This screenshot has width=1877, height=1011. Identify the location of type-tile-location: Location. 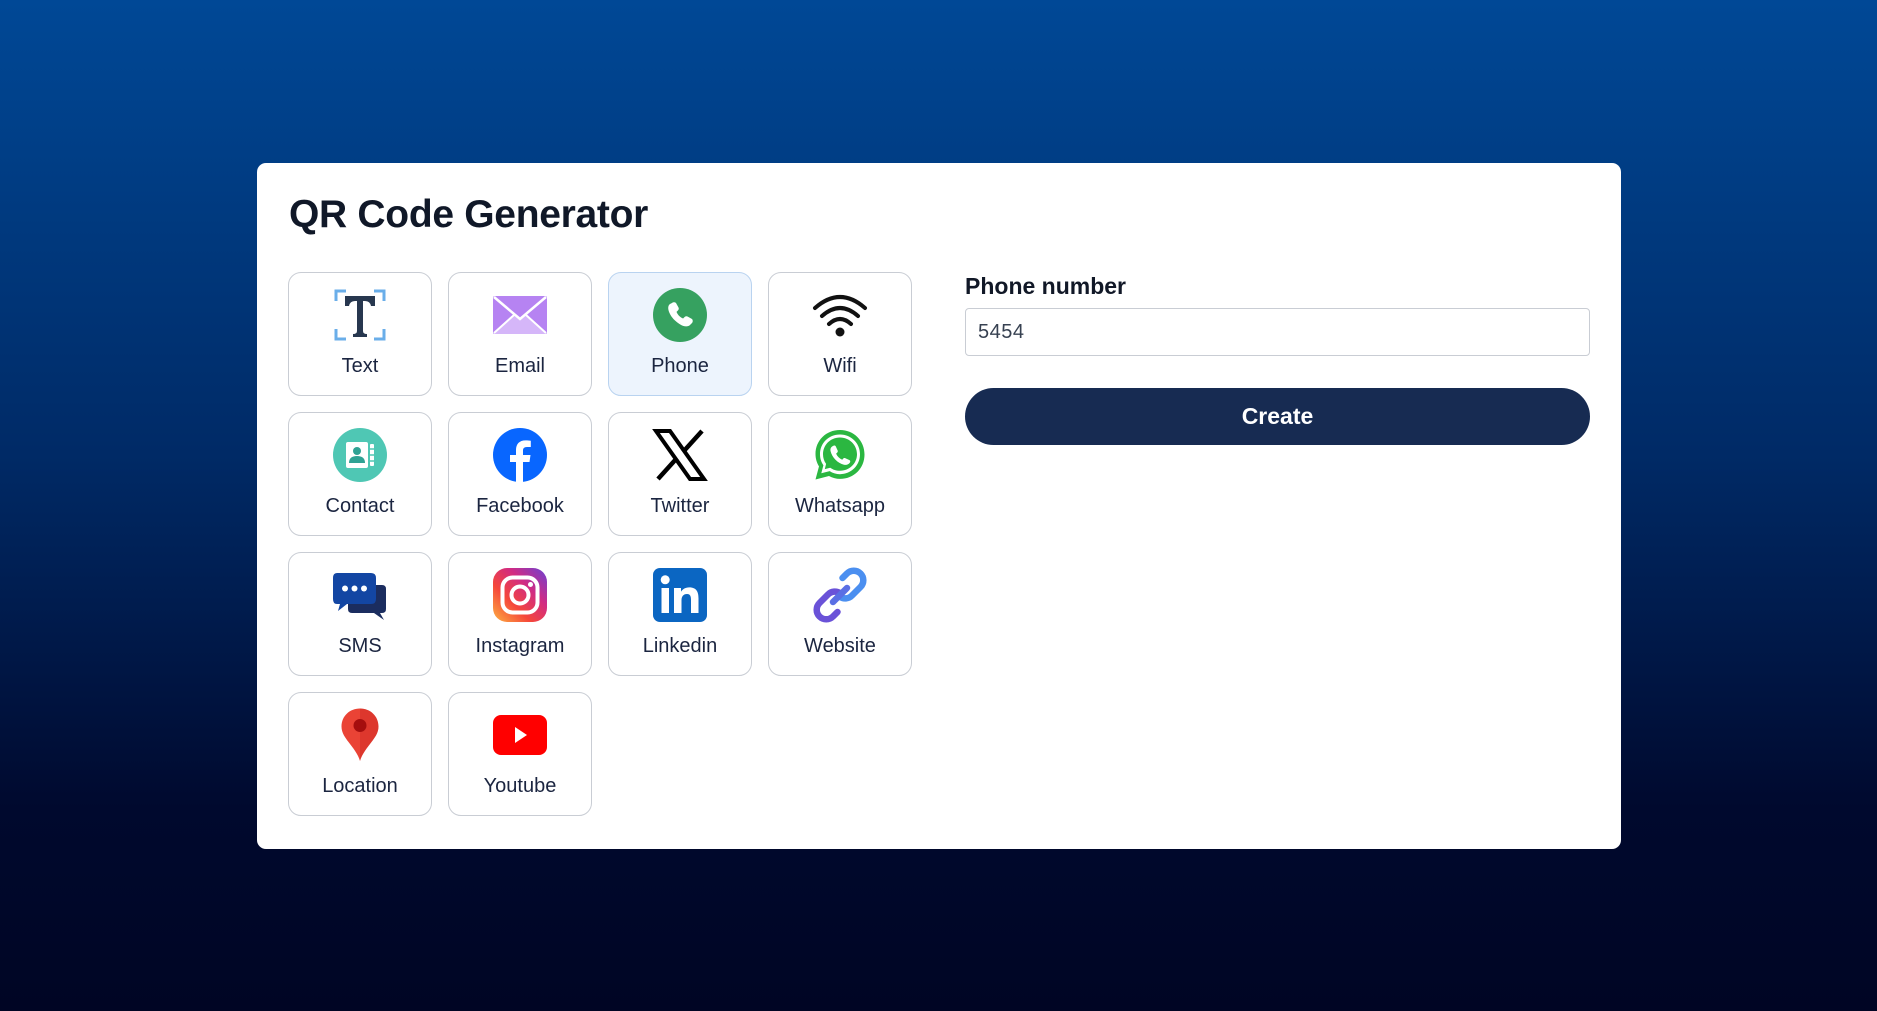
(360, 754).